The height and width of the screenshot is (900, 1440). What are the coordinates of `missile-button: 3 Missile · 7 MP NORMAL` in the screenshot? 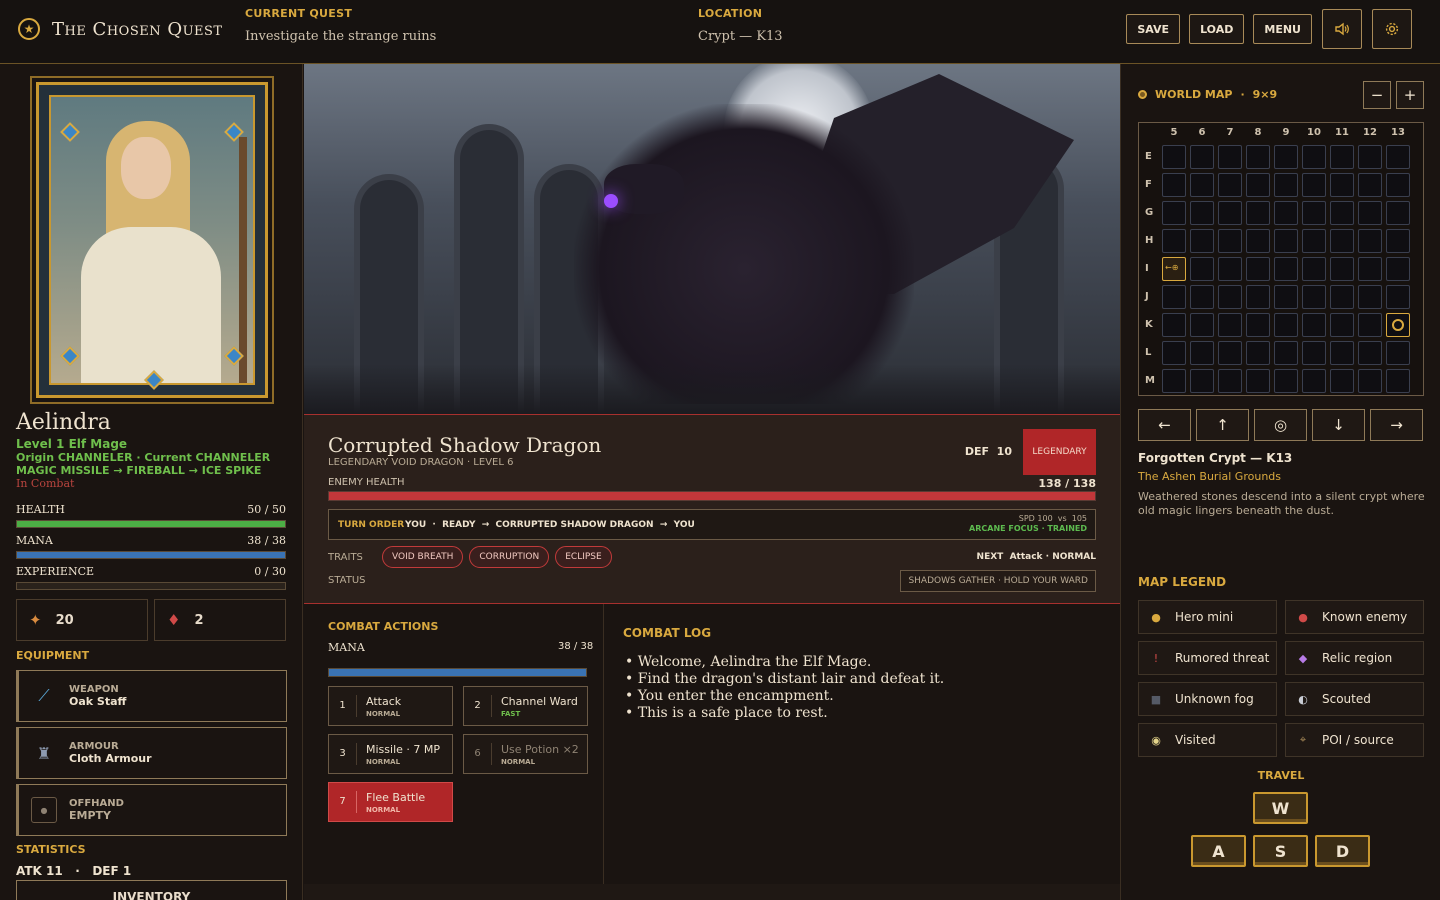 It's located at (390, 754).